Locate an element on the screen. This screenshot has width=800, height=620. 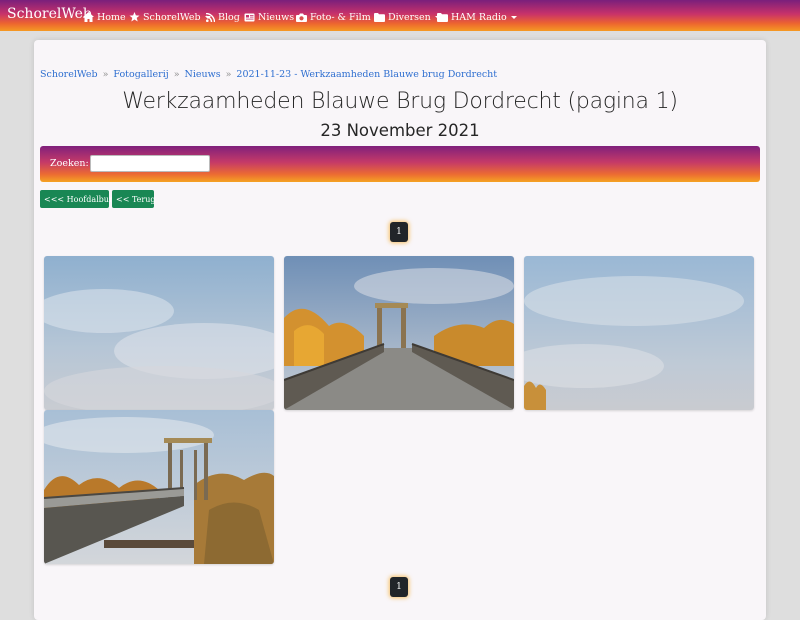
photo-cloudy-sky-trees is located at coordinates (639, 333).